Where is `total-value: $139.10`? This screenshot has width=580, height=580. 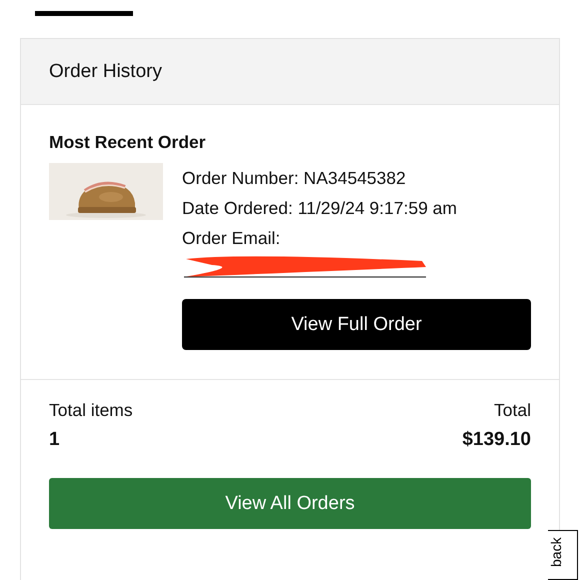
total-value: $139.10 is located at coordinates (496, 440).